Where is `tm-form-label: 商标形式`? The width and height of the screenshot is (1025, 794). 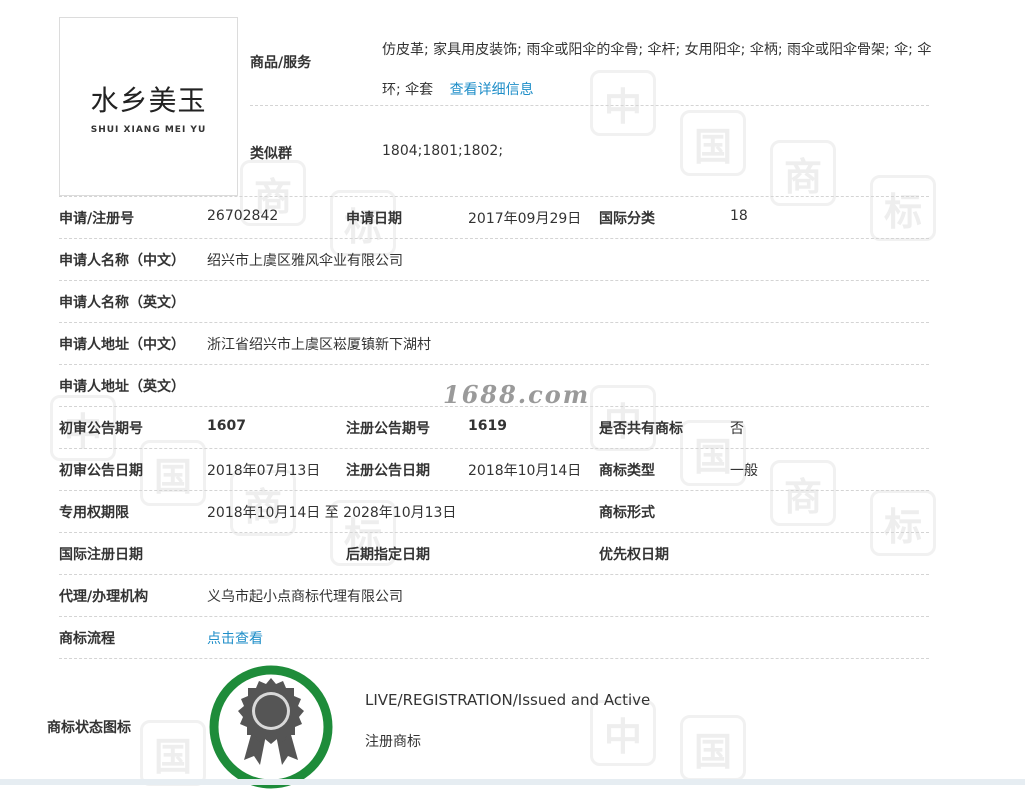 tm-form-label: 商标形式 is located at coordinates (627, 513).